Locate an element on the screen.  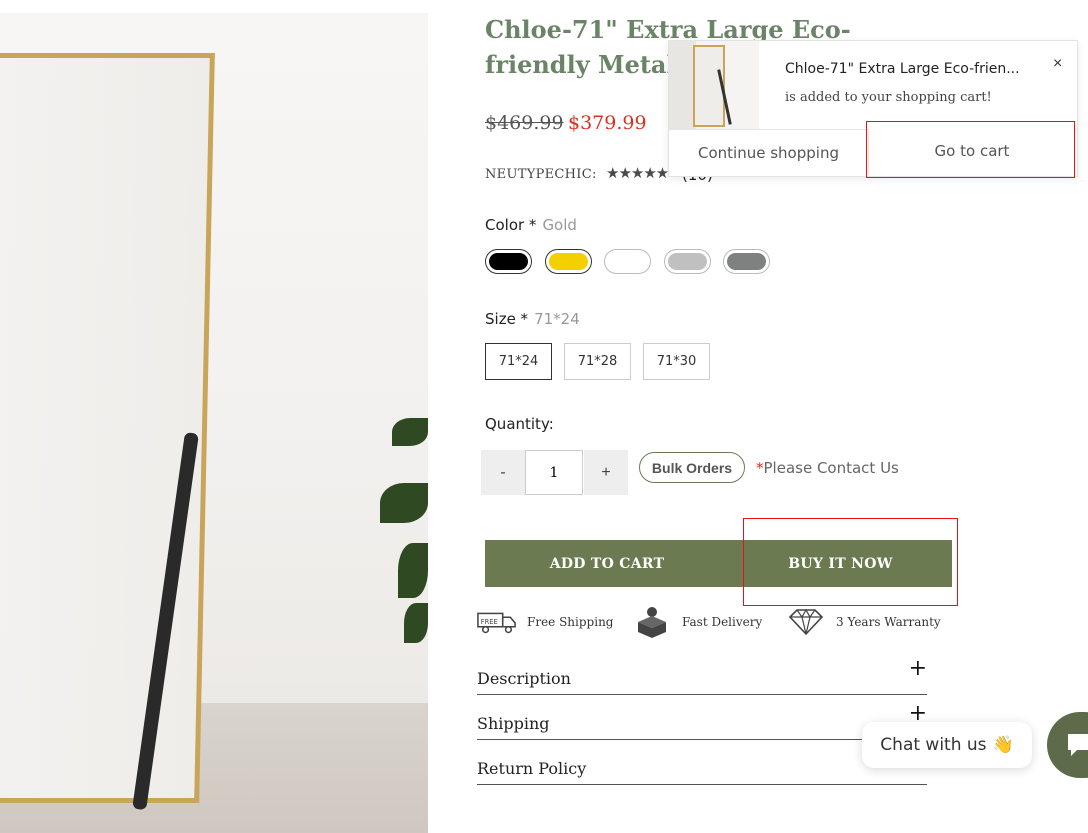
color-swatch-black is located at coordinates (508, 261).